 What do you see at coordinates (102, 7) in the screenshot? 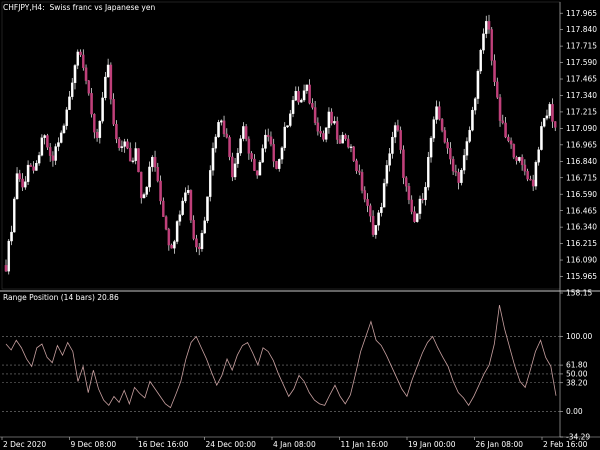
I see `symbol-description: Swiss franc vs Japanese yen` at bounding box center [102, 7].